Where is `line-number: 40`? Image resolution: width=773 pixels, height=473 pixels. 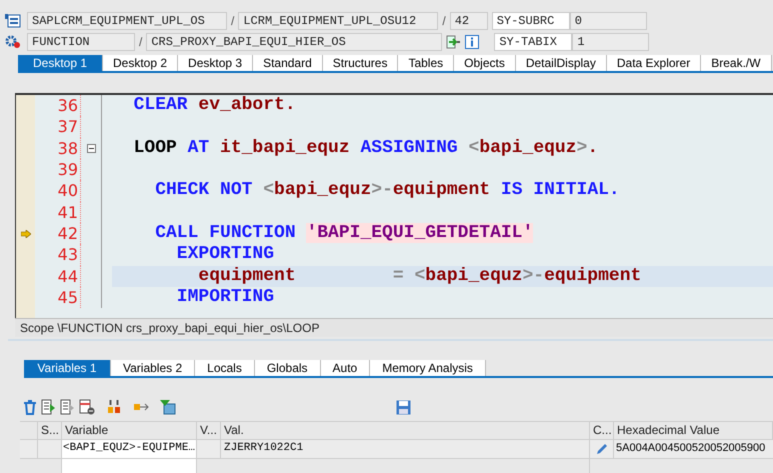
line-number: 40 is located at coordinates (68, 190).